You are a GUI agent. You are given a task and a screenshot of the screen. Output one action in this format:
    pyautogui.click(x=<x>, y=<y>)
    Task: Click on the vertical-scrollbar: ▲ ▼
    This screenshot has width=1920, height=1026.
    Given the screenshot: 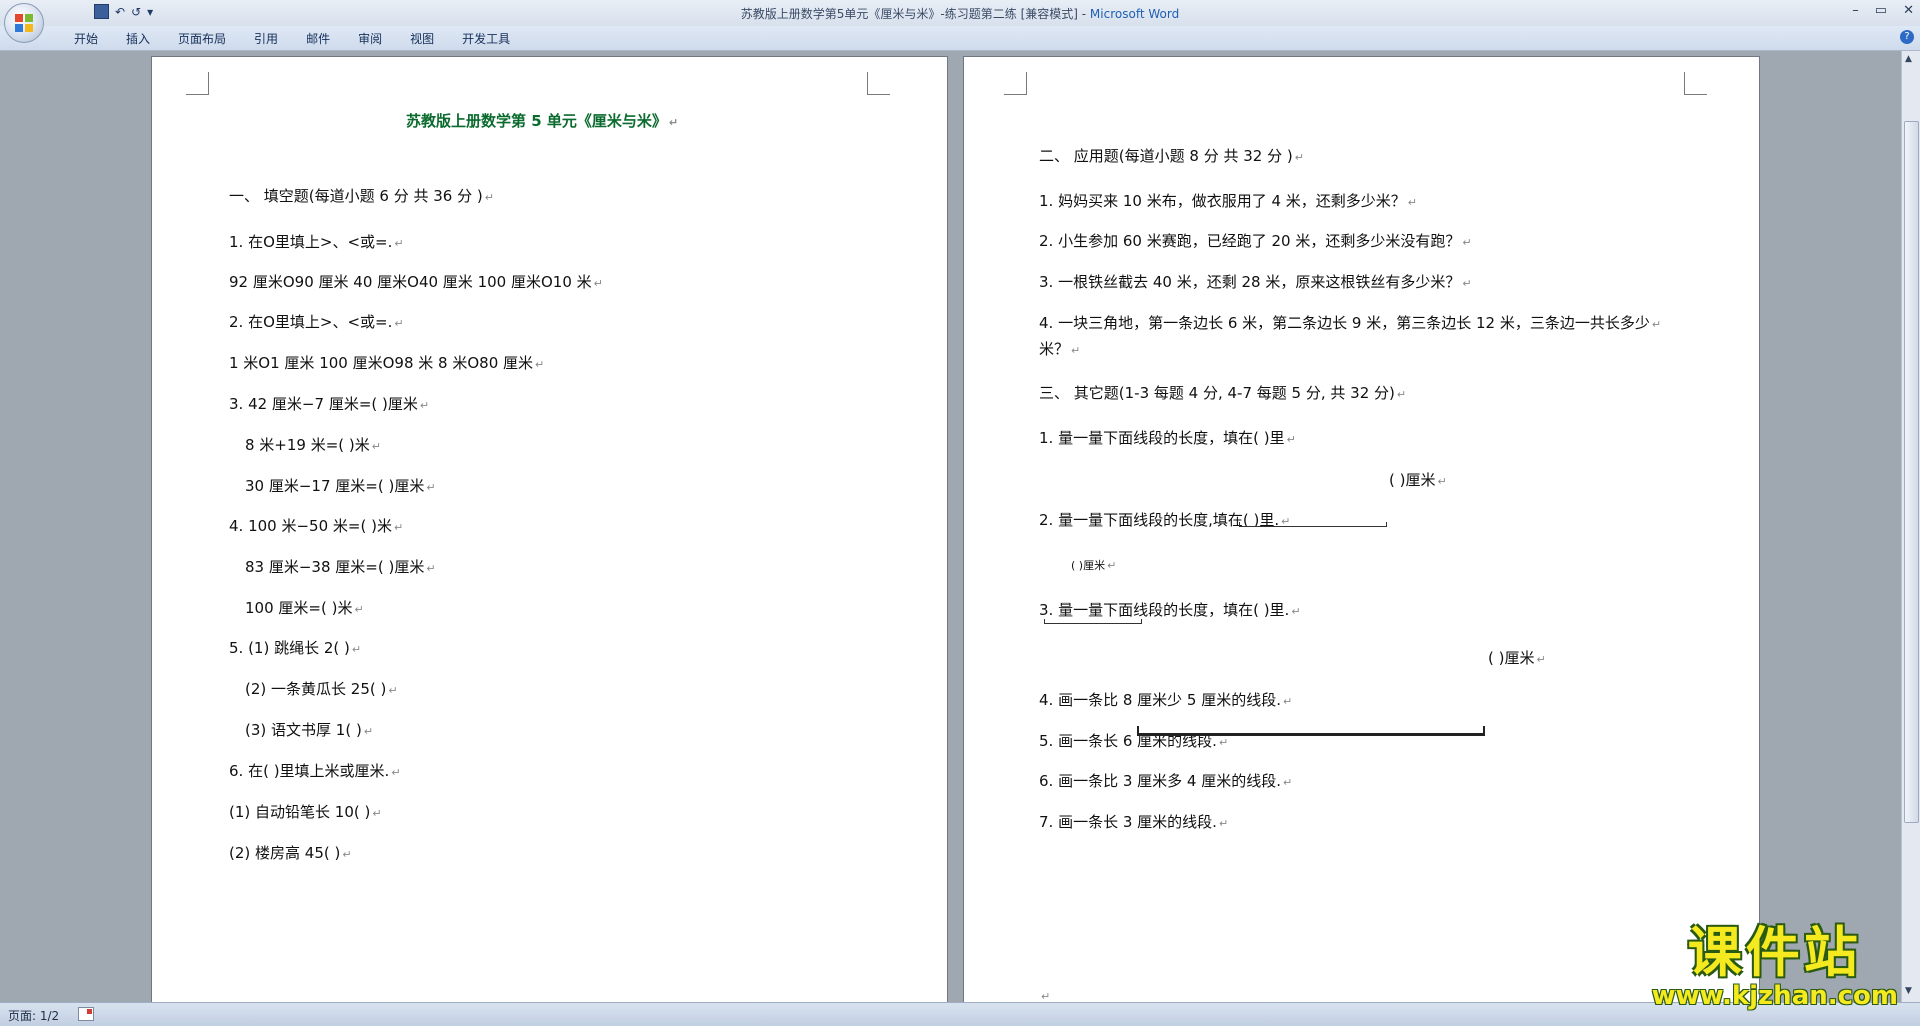 What is the action you would take?
    pyautogui.click(x=1910, y=526)
    